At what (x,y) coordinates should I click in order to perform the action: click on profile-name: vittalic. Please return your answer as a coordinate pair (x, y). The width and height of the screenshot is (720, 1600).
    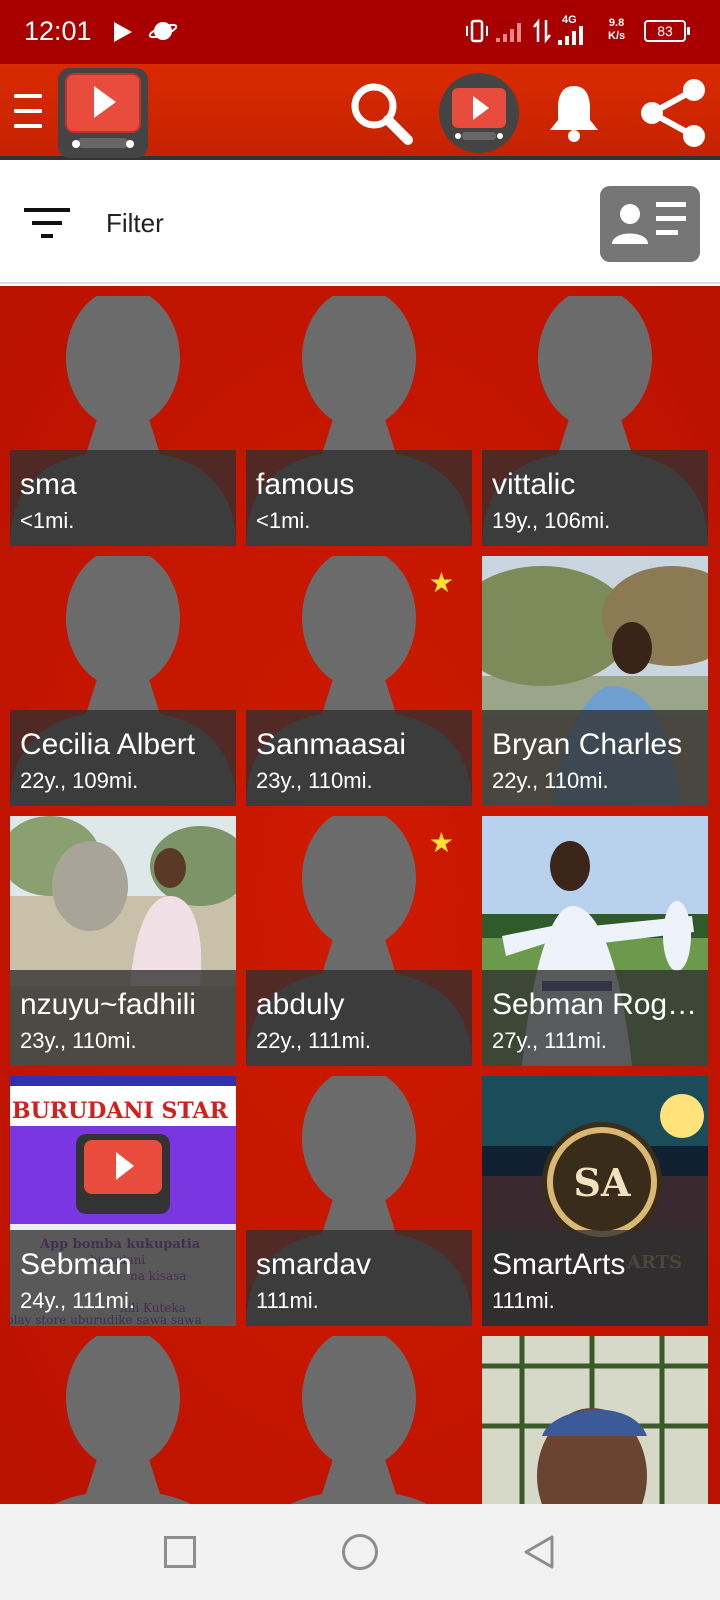
    Looking at the image, I should click on (534, 484).